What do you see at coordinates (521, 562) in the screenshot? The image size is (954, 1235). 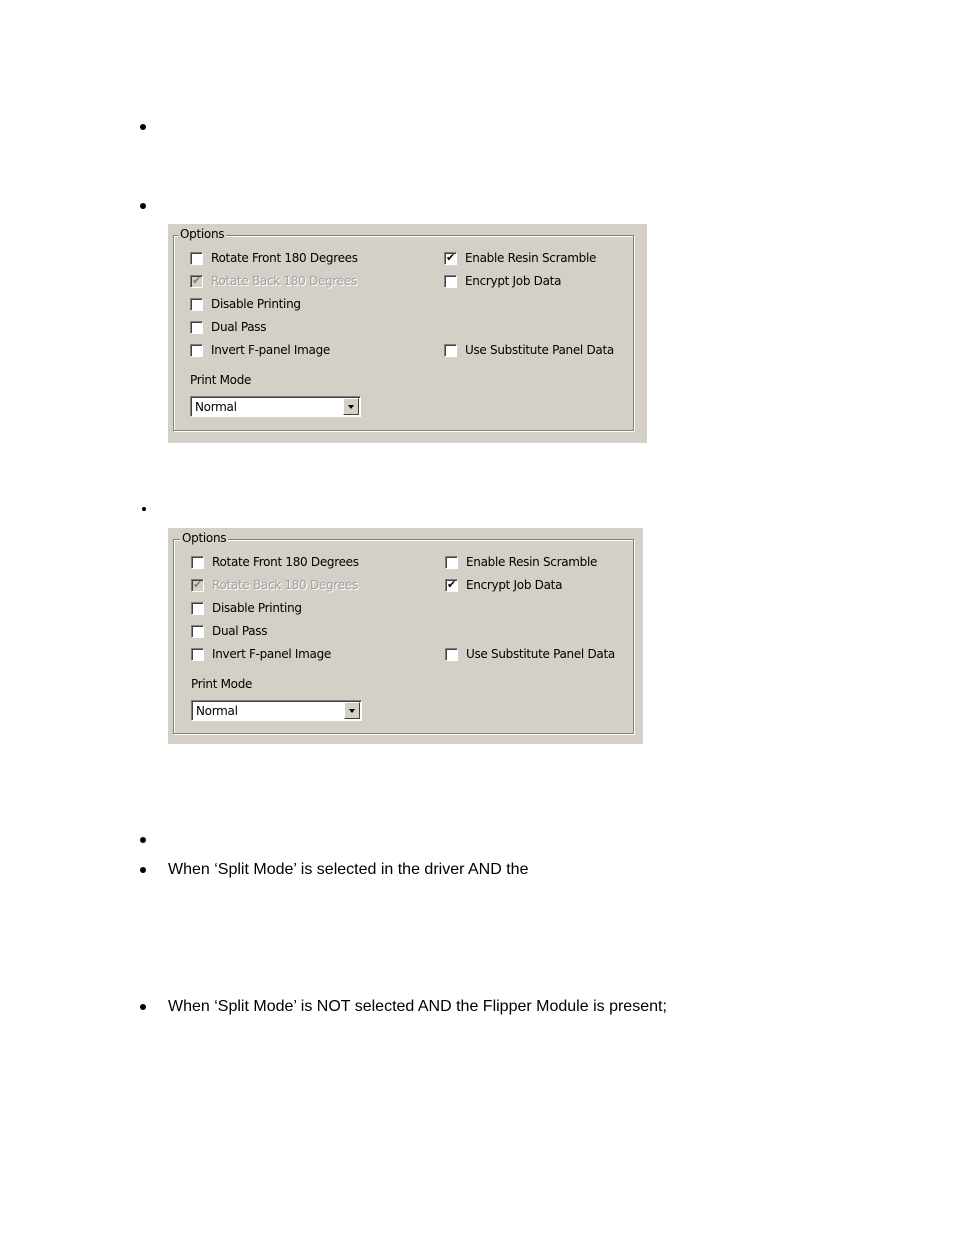 I see `enable-resin-scramble-checkbox: Enable Resin Scramble` at bounding box center [521, 562].